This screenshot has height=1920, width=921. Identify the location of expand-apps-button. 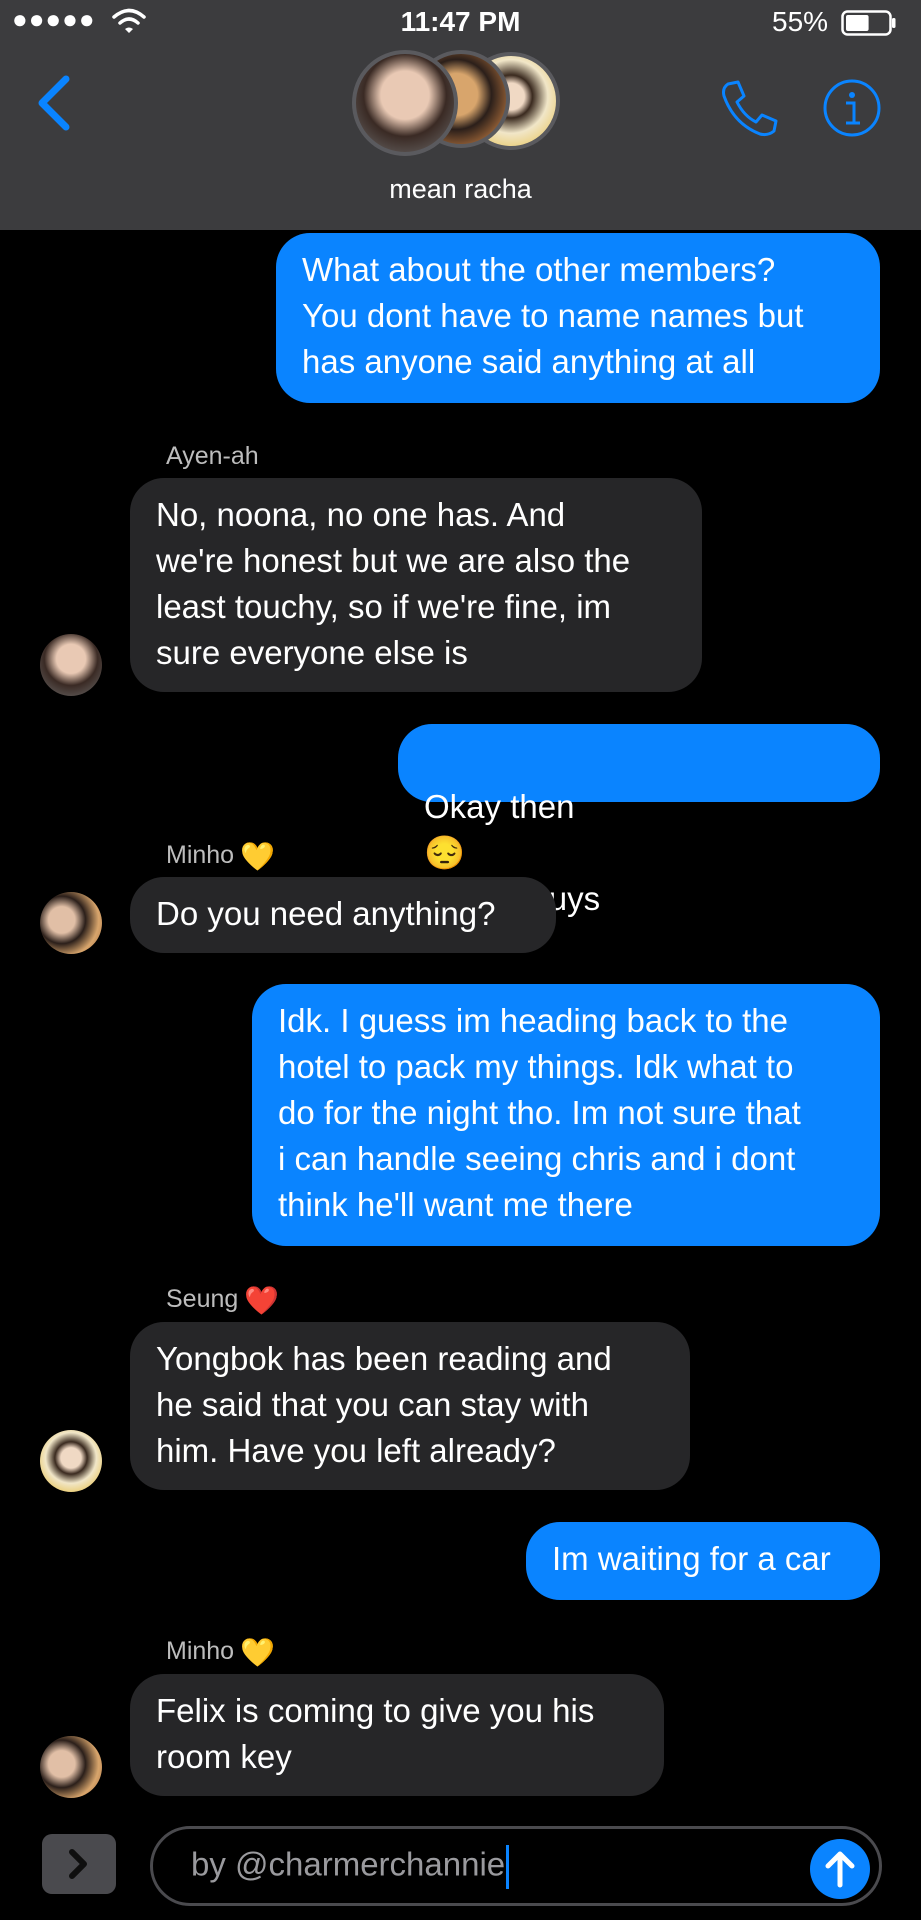
(79, 1864).